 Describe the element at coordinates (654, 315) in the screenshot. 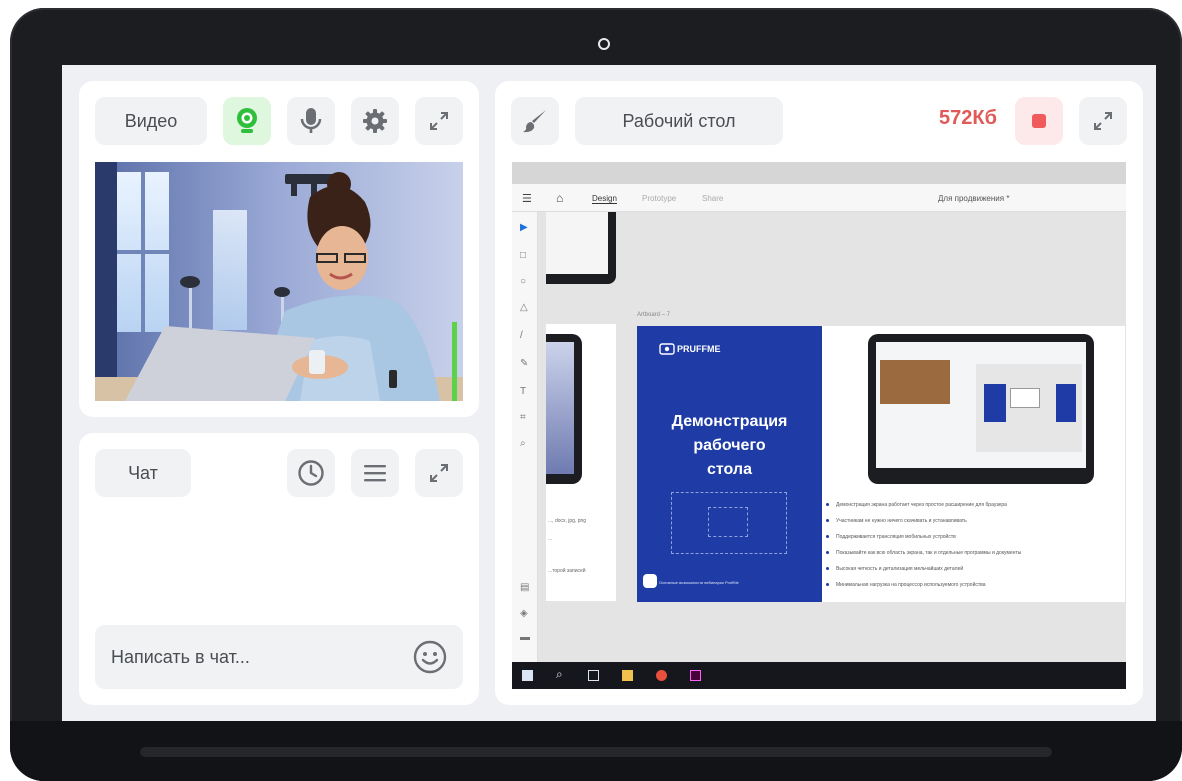

I see `artboard-label: Artboard – 7` at that location.